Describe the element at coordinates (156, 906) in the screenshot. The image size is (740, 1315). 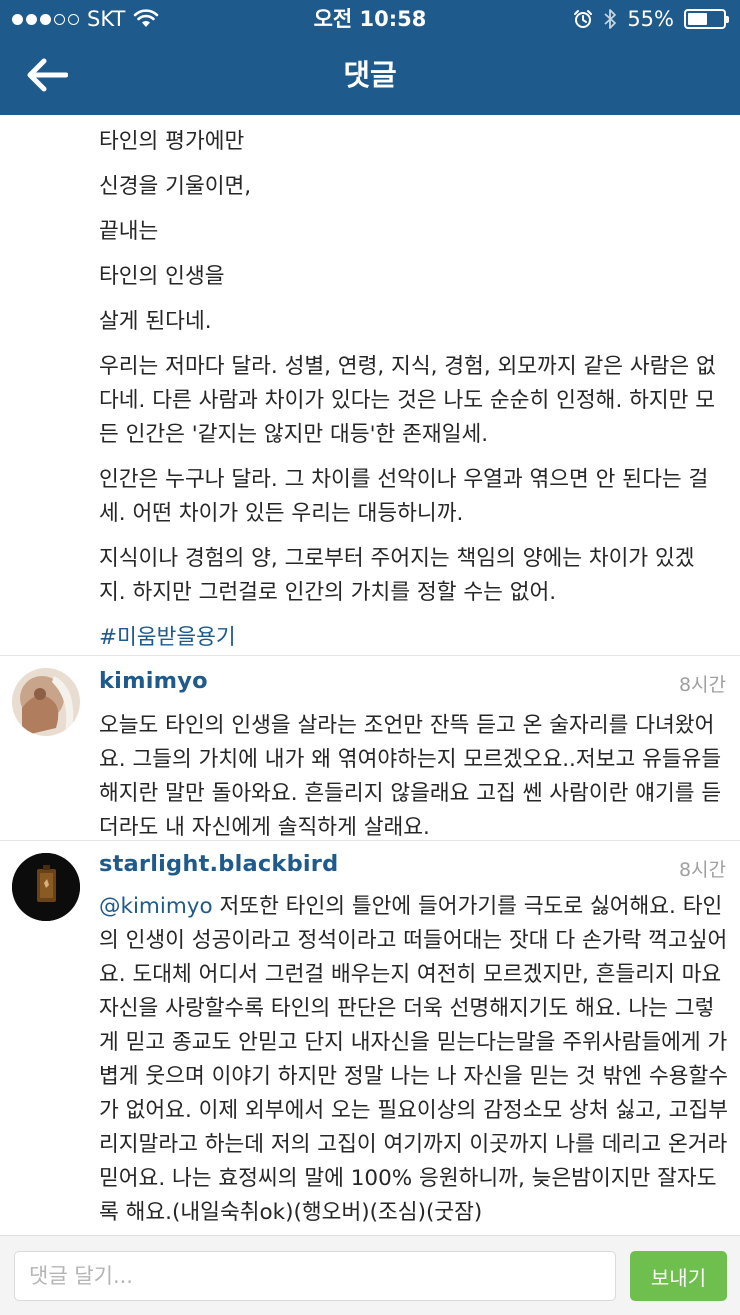
I see `mention-link: @kimimyo` at that location.